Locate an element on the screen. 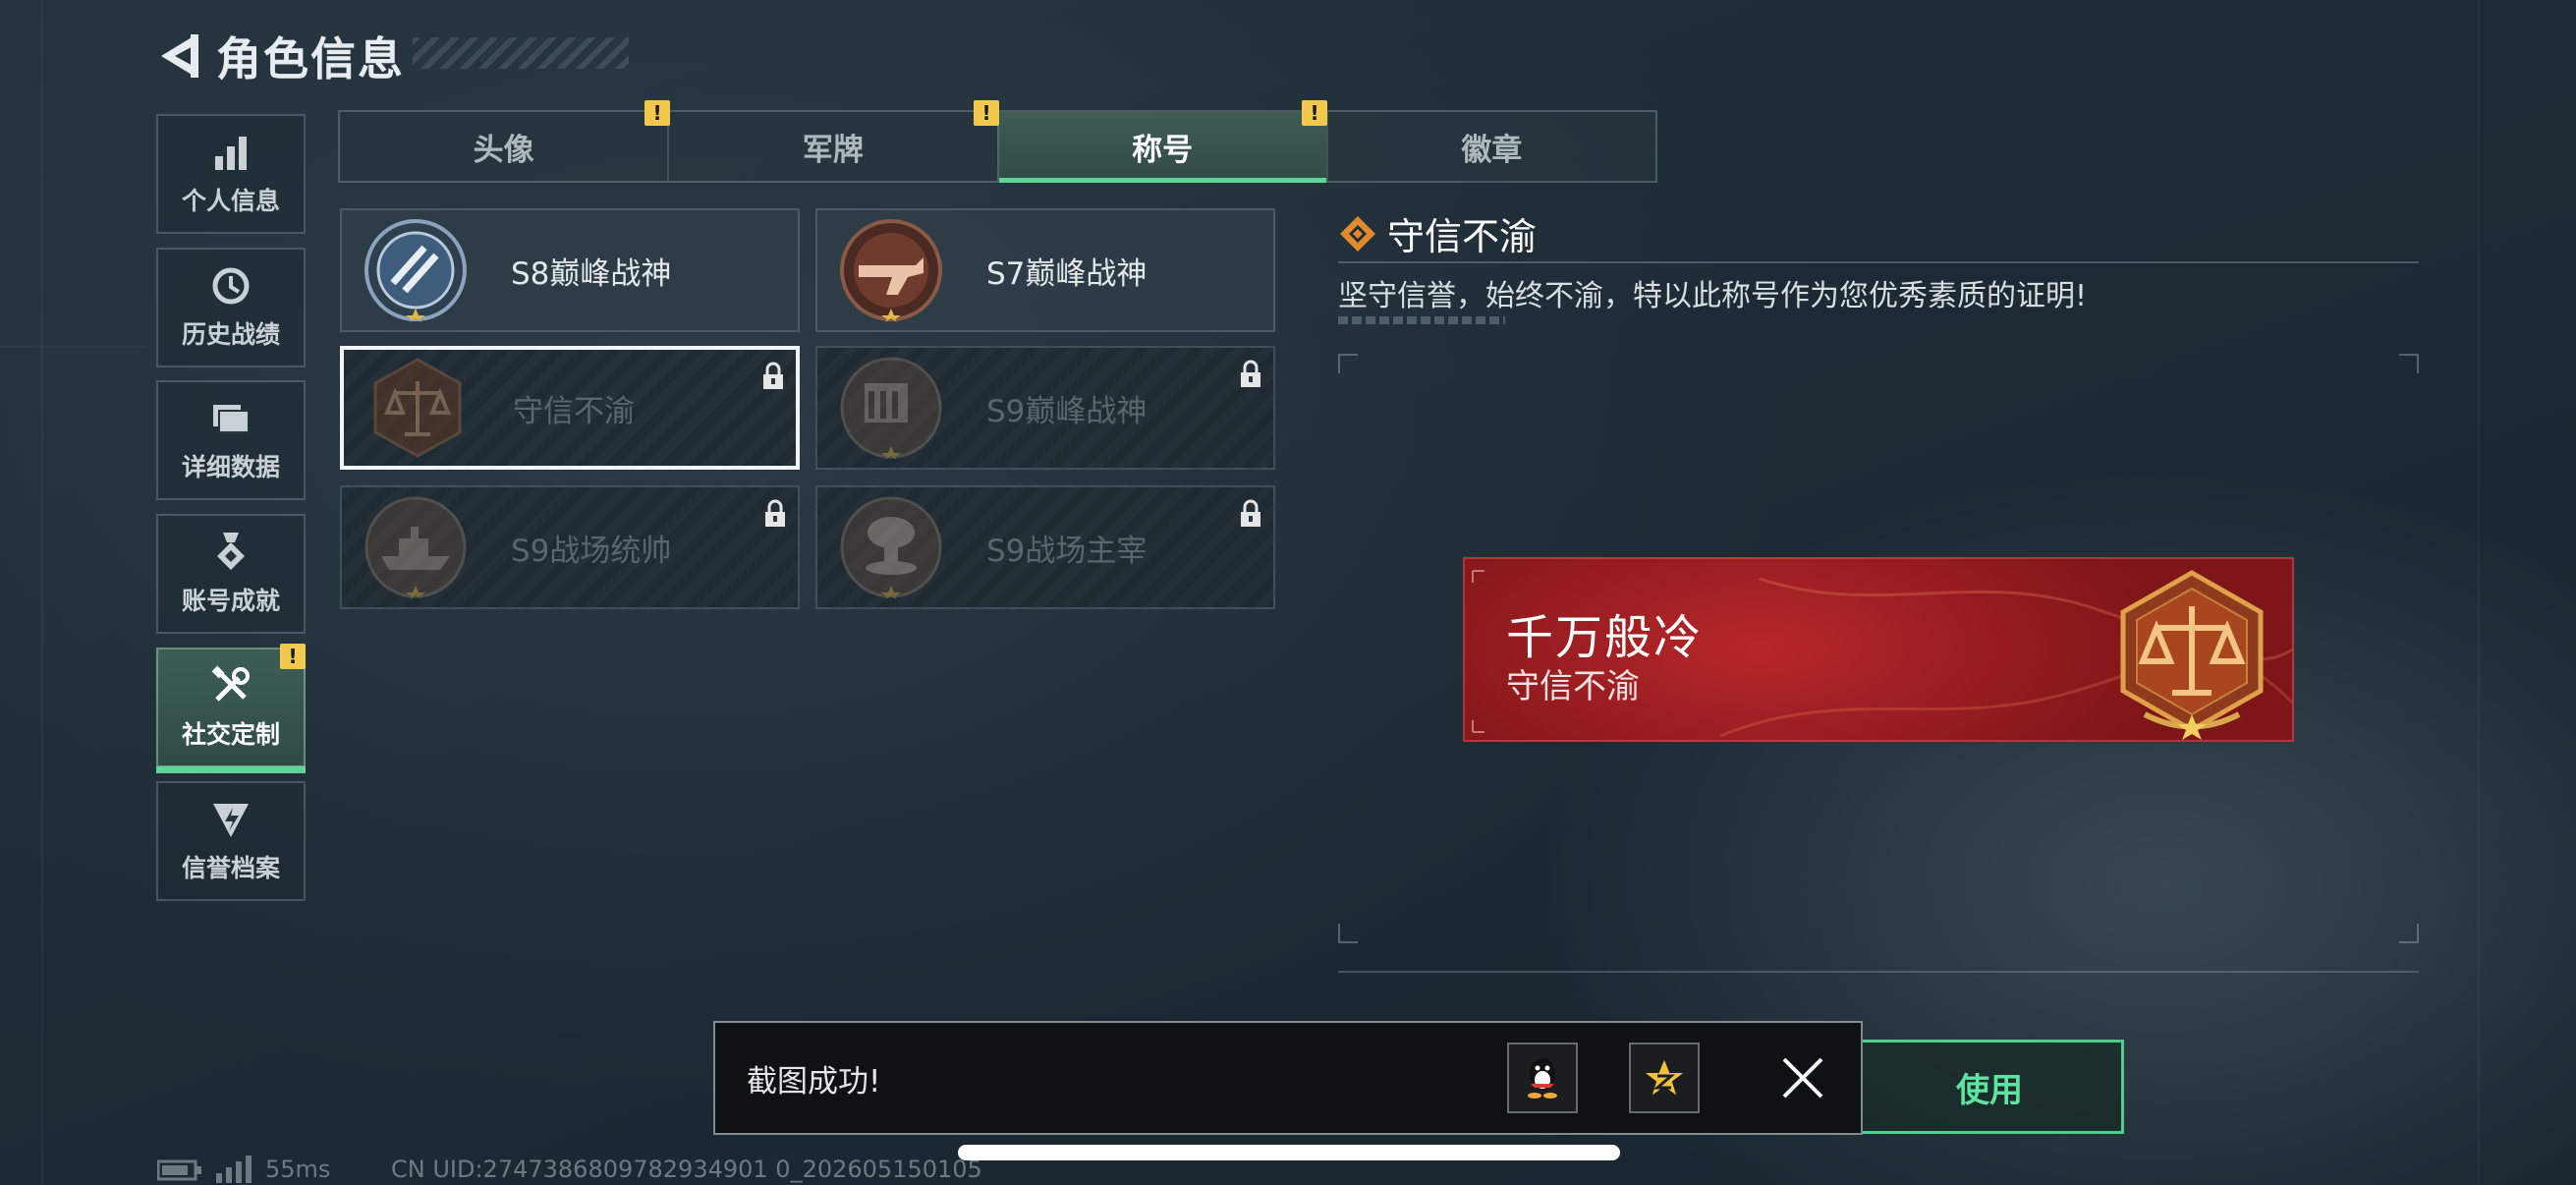  tab-label: 徽章 is located at coordinates (1492, 150).